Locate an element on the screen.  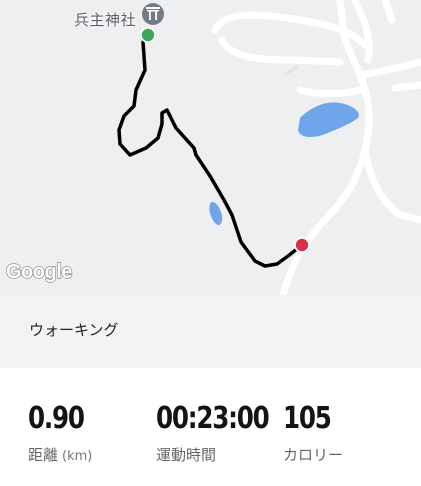
distance-stat: 0.90 距離 (km) is located at coordinates (62, 433).